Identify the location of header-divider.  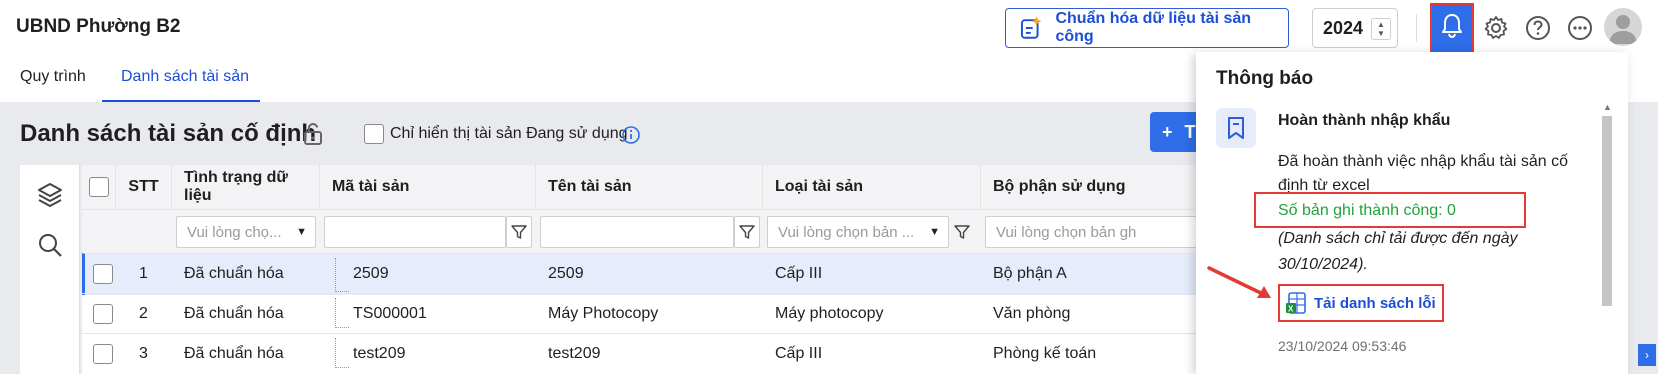
(1416, 28).